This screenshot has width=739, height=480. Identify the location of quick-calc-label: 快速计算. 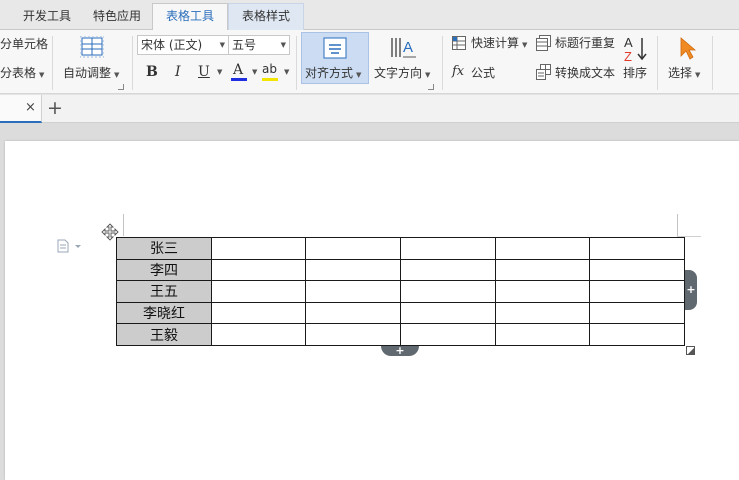
(495, 43).